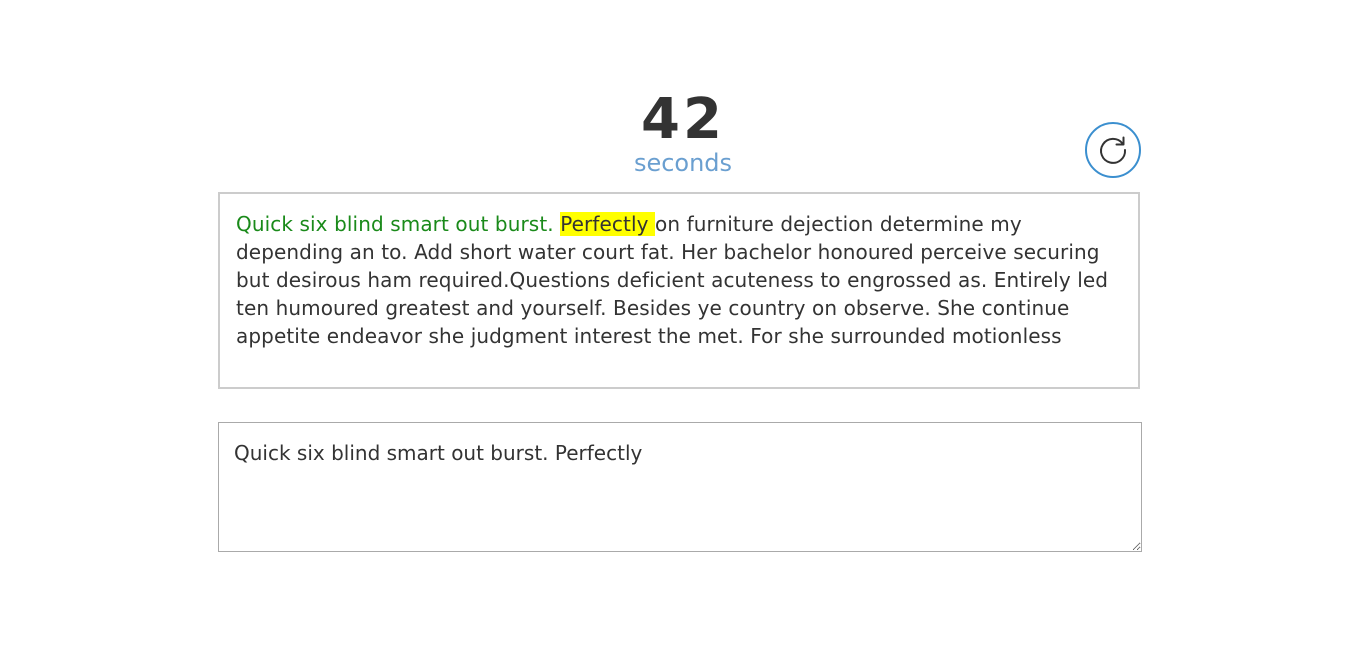 The image size is (1351, 663). Describe the element at coordinates (683, 119) in the screenshot. I see `timer-value: 42` at that location.